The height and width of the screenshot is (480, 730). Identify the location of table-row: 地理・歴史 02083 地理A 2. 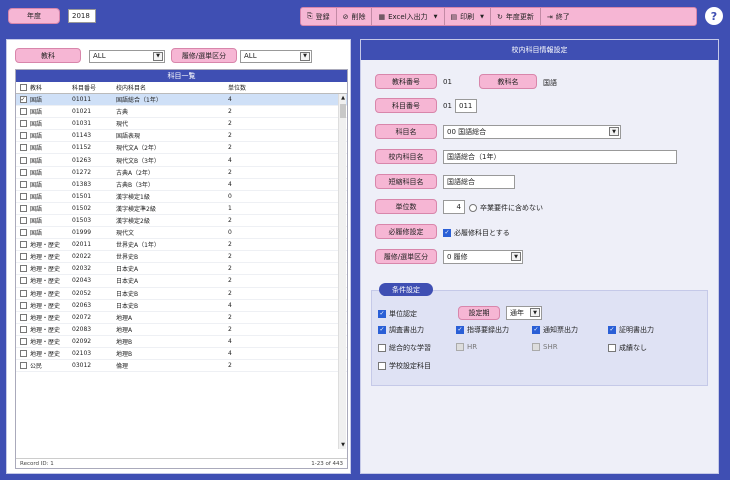
(181, 330).